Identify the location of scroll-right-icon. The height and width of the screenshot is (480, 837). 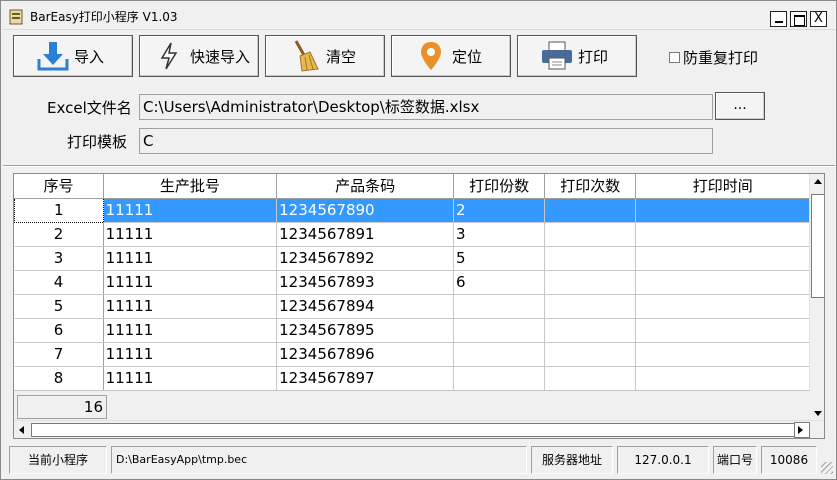
(800, 430).